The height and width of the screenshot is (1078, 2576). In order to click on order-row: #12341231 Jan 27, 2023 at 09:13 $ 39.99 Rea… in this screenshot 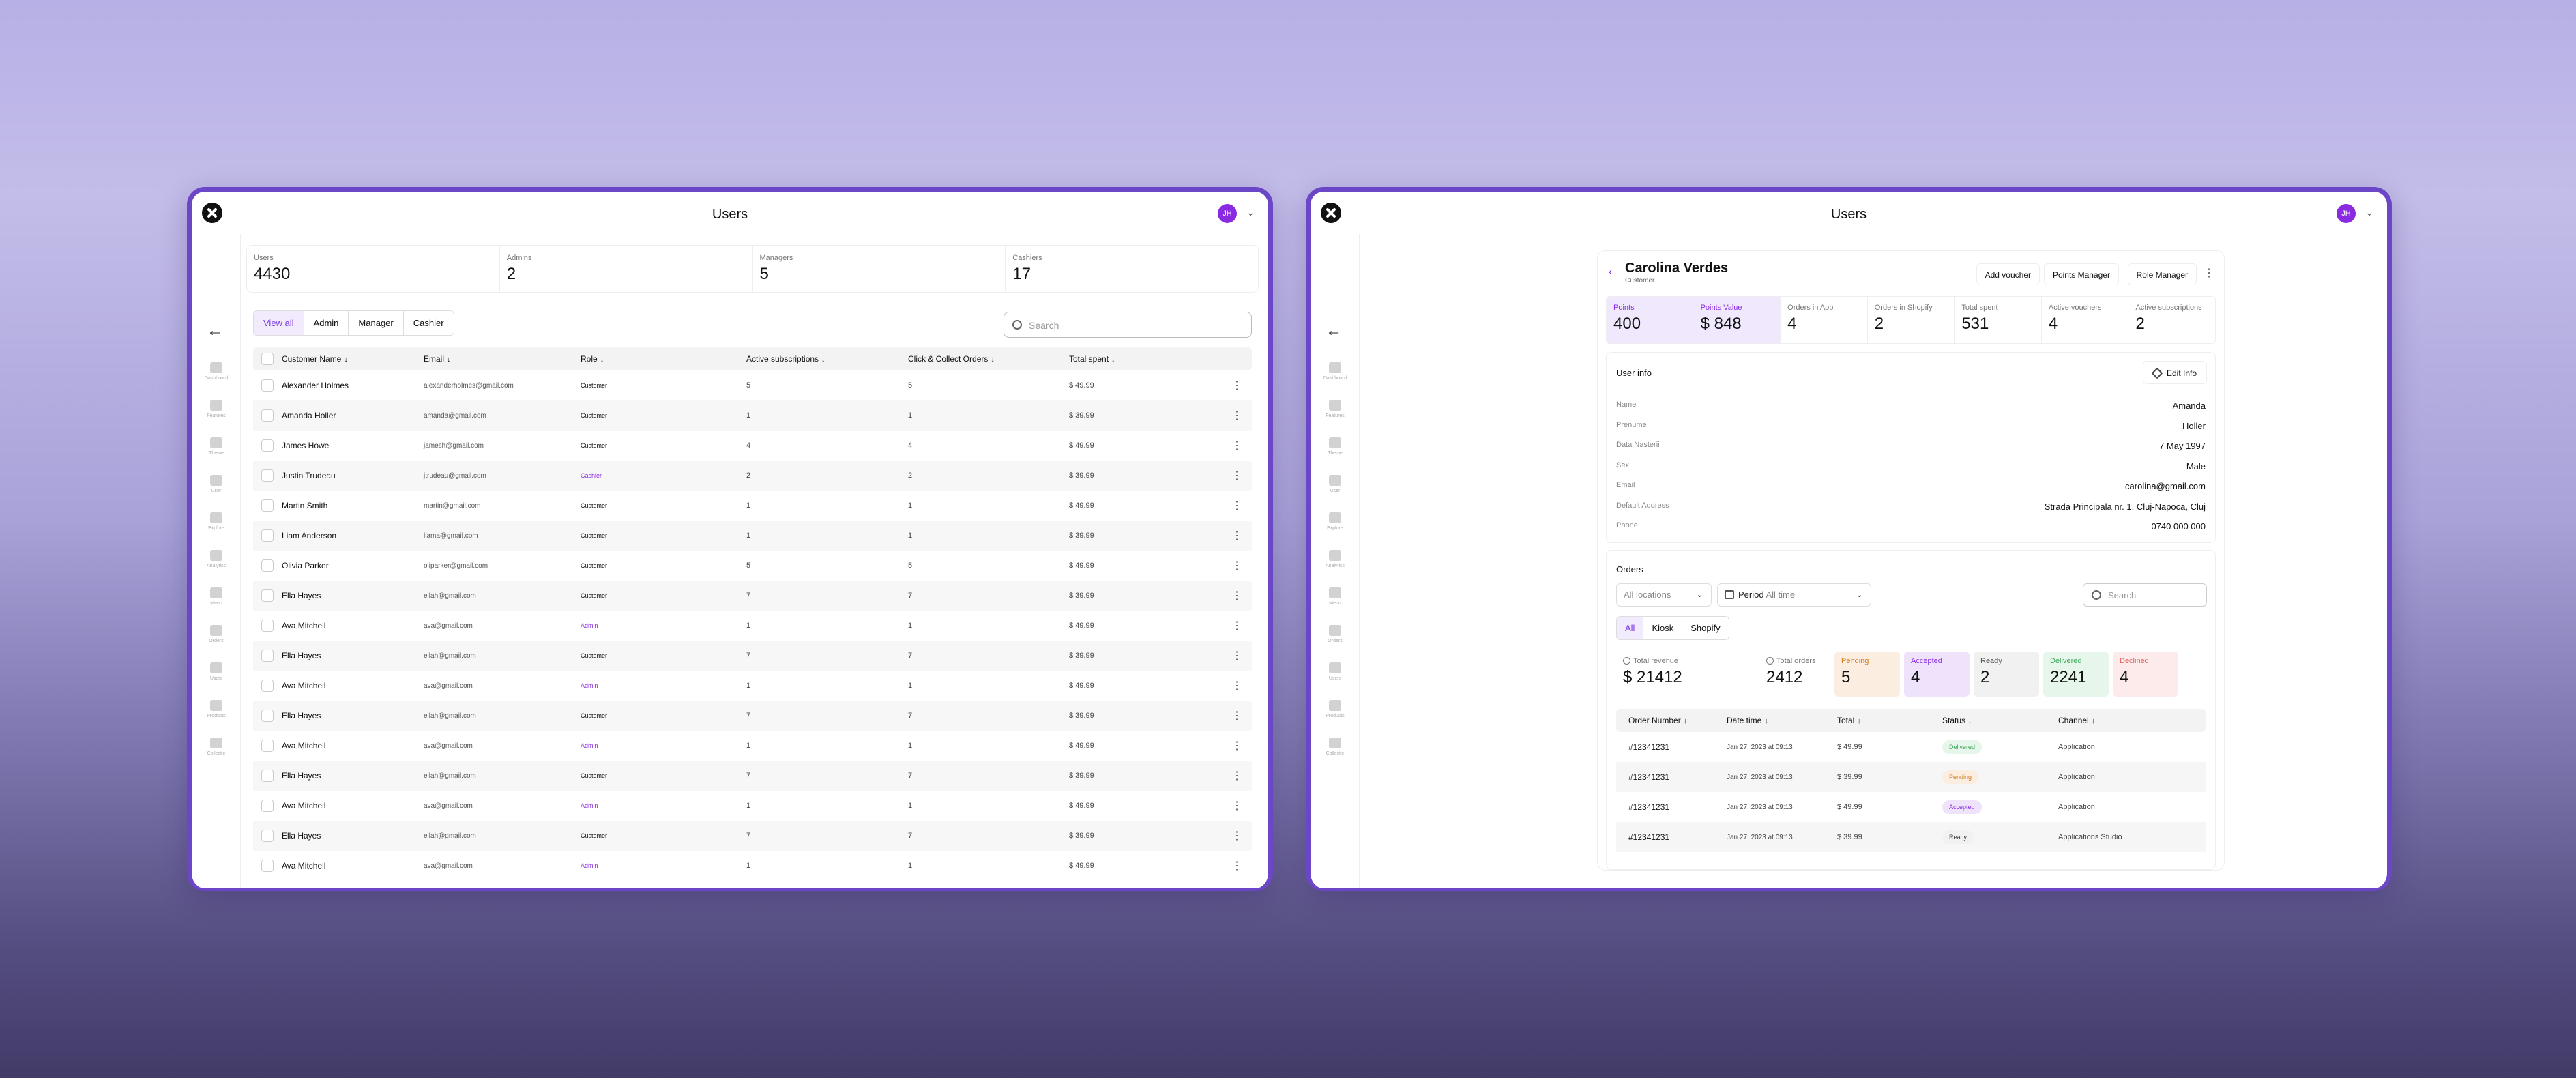, I will do `click(1911, 837)`.